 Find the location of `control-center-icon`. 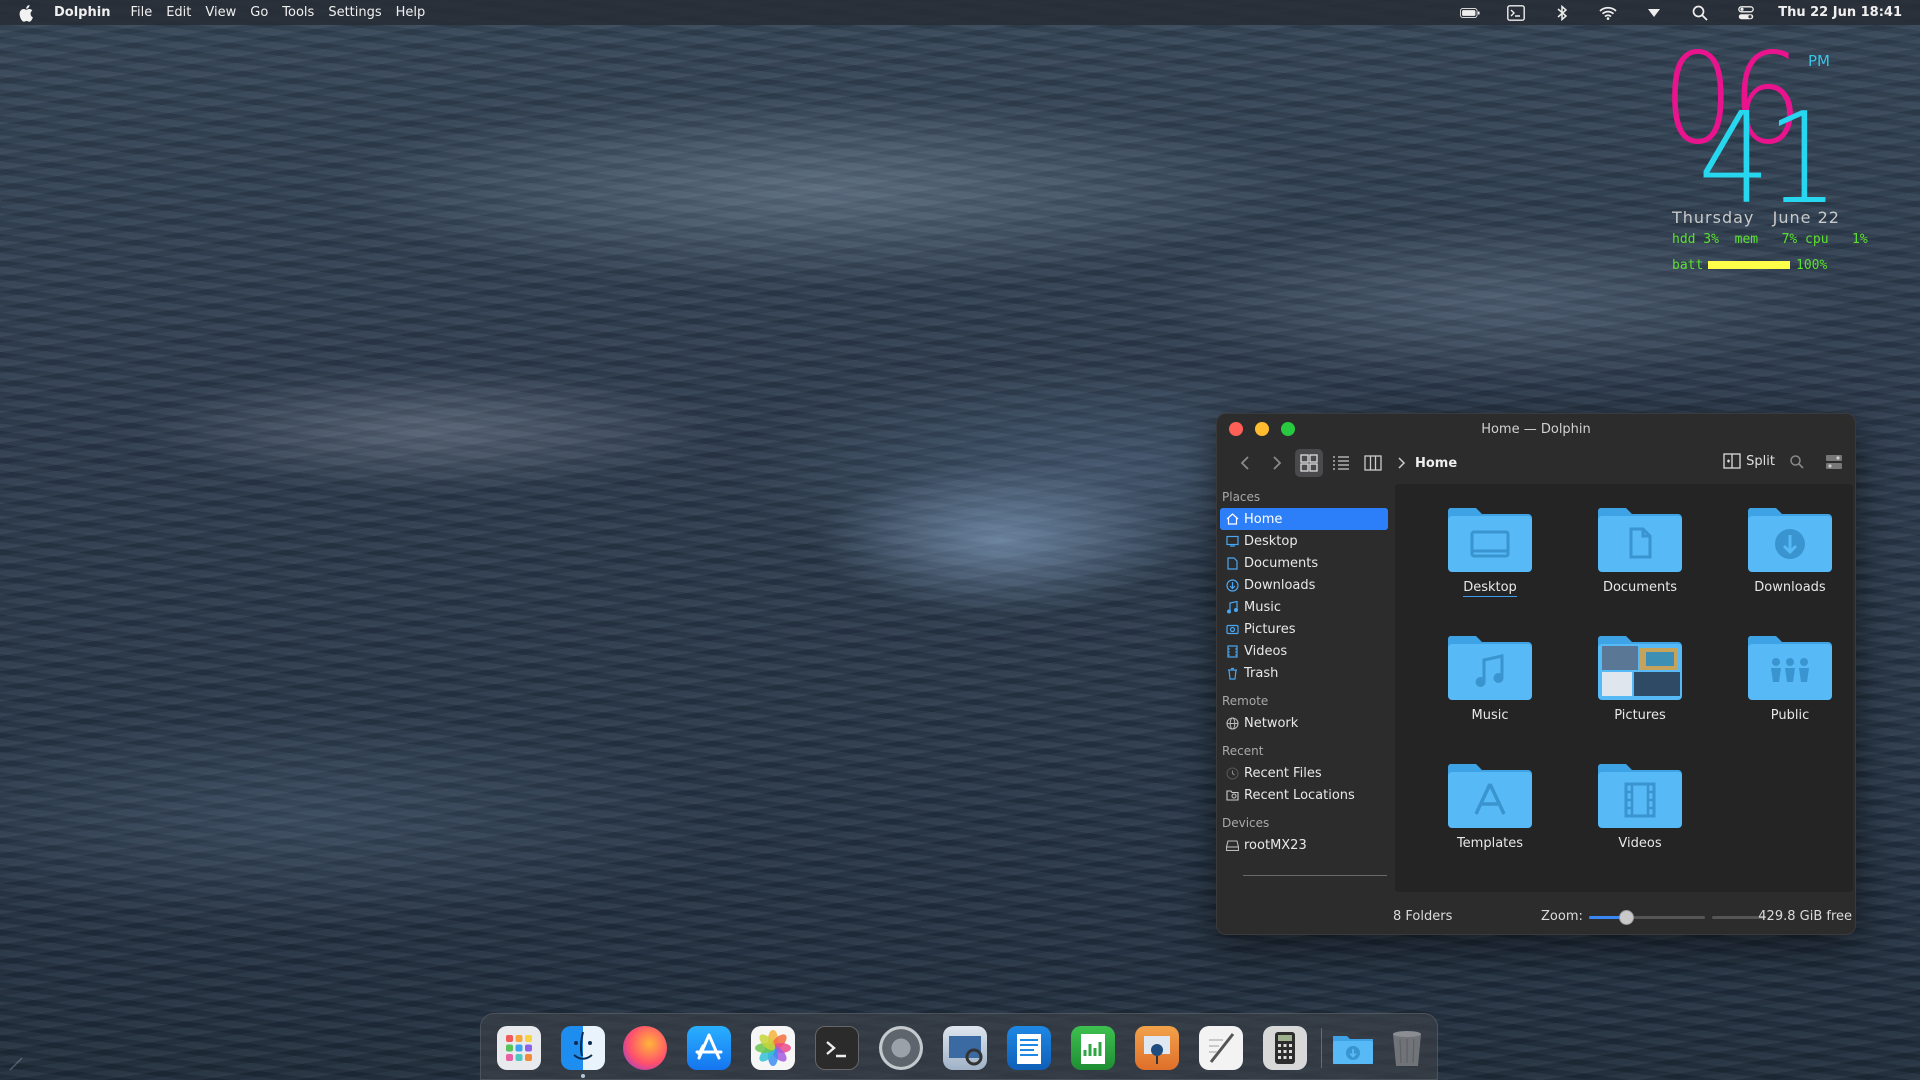

control-center-icon is located at coordinates (1746, 13).